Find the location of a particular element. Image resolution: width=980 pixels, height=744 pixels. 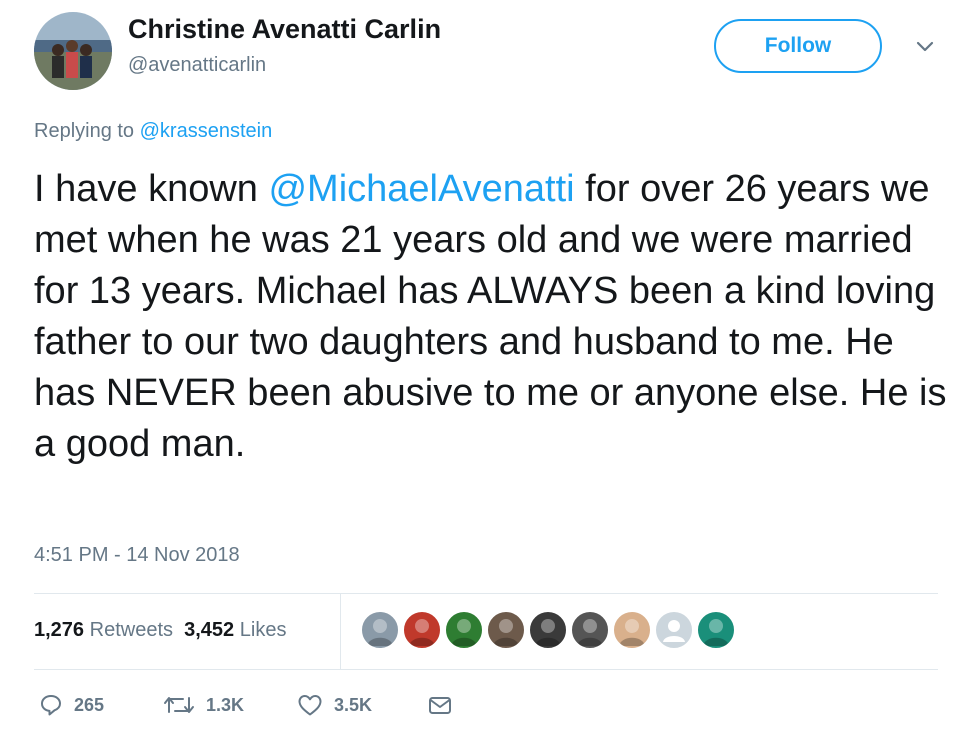

author-name: Christine Avenatti Carlin is located at coordinates (284, 29).